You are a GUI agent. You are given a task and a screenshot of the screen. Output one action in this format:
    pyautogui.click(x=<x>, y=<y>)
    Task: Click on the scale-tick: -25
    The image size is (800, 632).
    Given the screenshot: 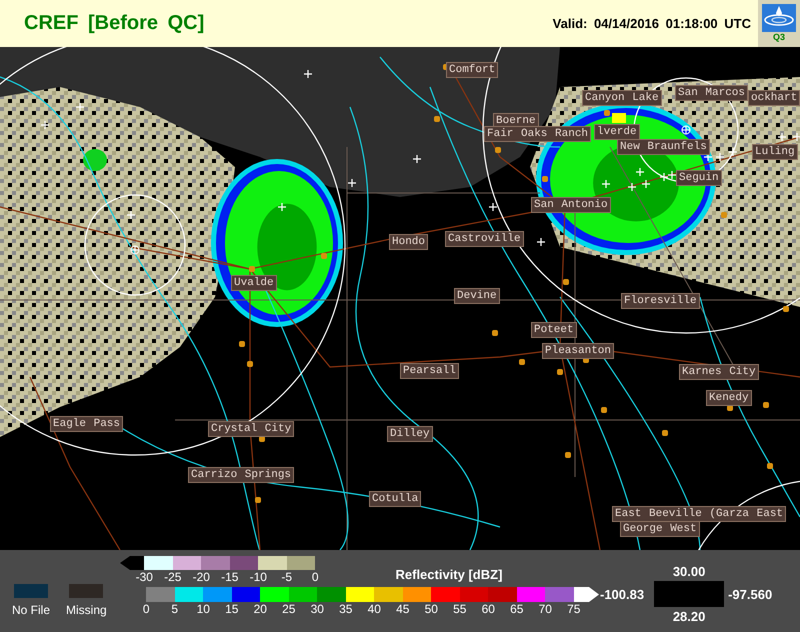 What is the action you would take?
    pyautogui.click(x=172, y=577)
    